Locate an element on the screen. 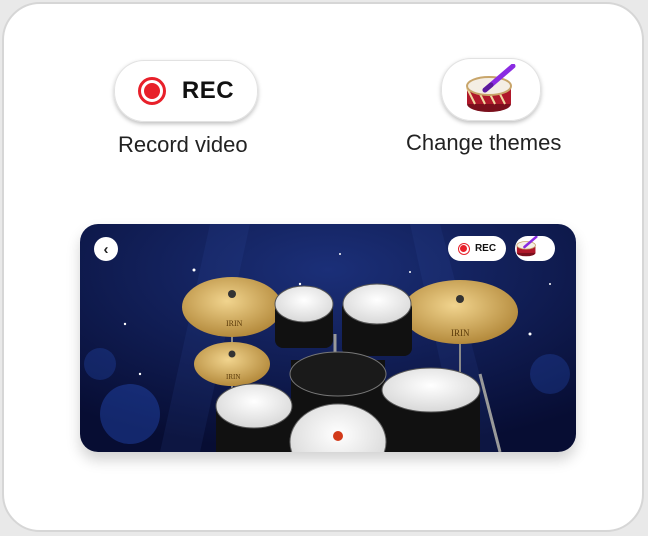 Image resolution: width=648 pixels, height=536 pixels. record-icon-small is located at coordinates (463, 248).